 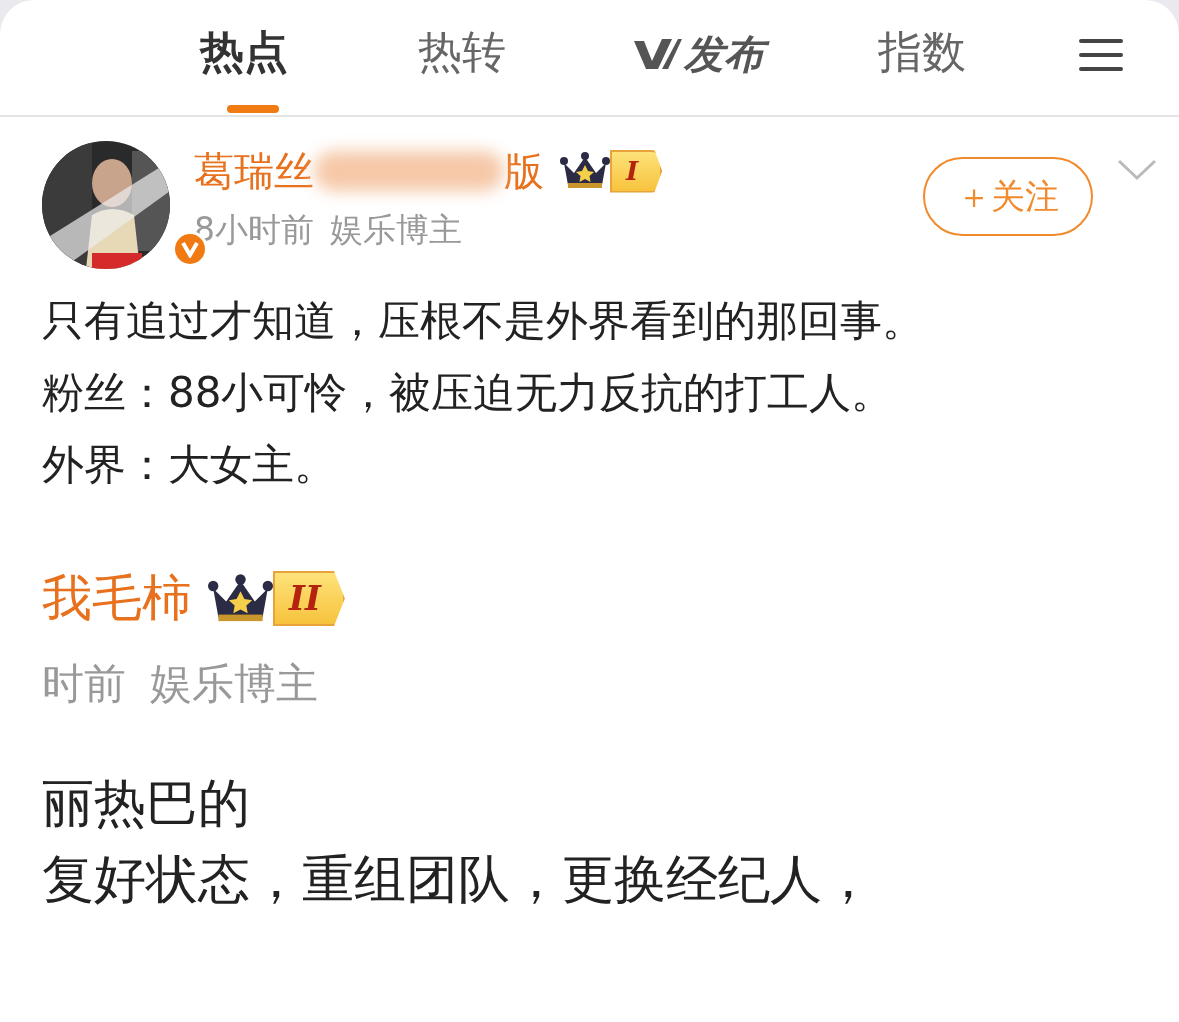 I want to click on user-name: 葛瑞丝, so click(x=254, y=171).